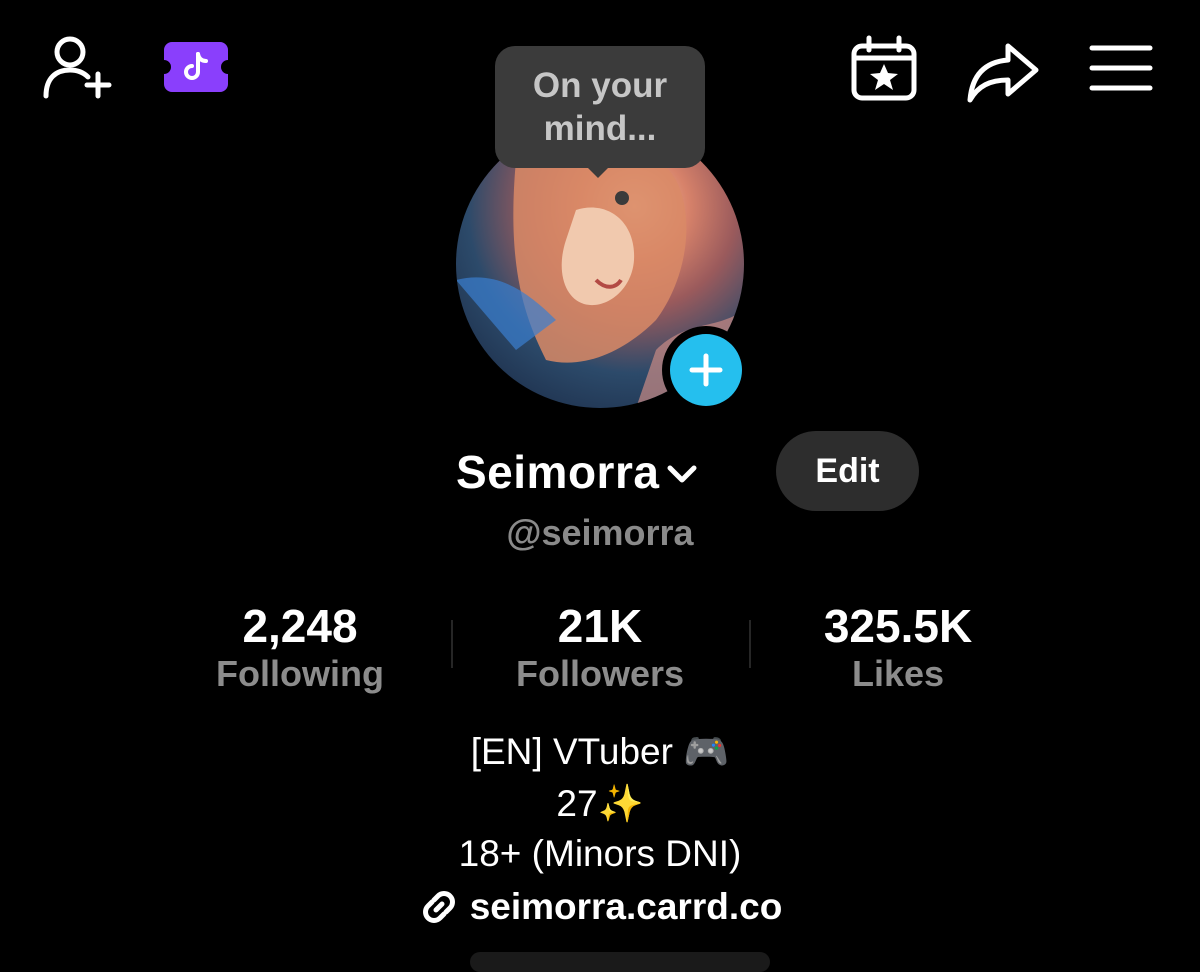 The image size is (1200, 972). Describe the element at coordinates (620, 962) in the screenshot. I see `bottom-partial-element` at that location.